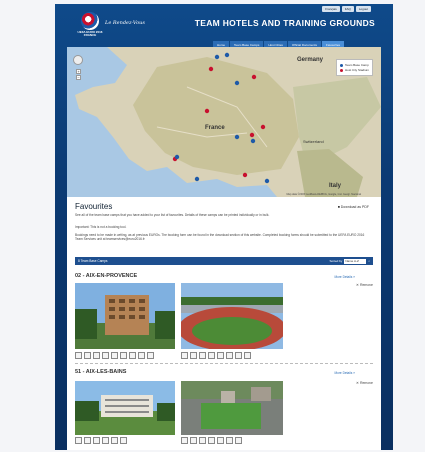 This screenshot has width=425, height=452. I want to click on hotel-name: 51 - AIX-LES-BAINS, so click(100, 372).